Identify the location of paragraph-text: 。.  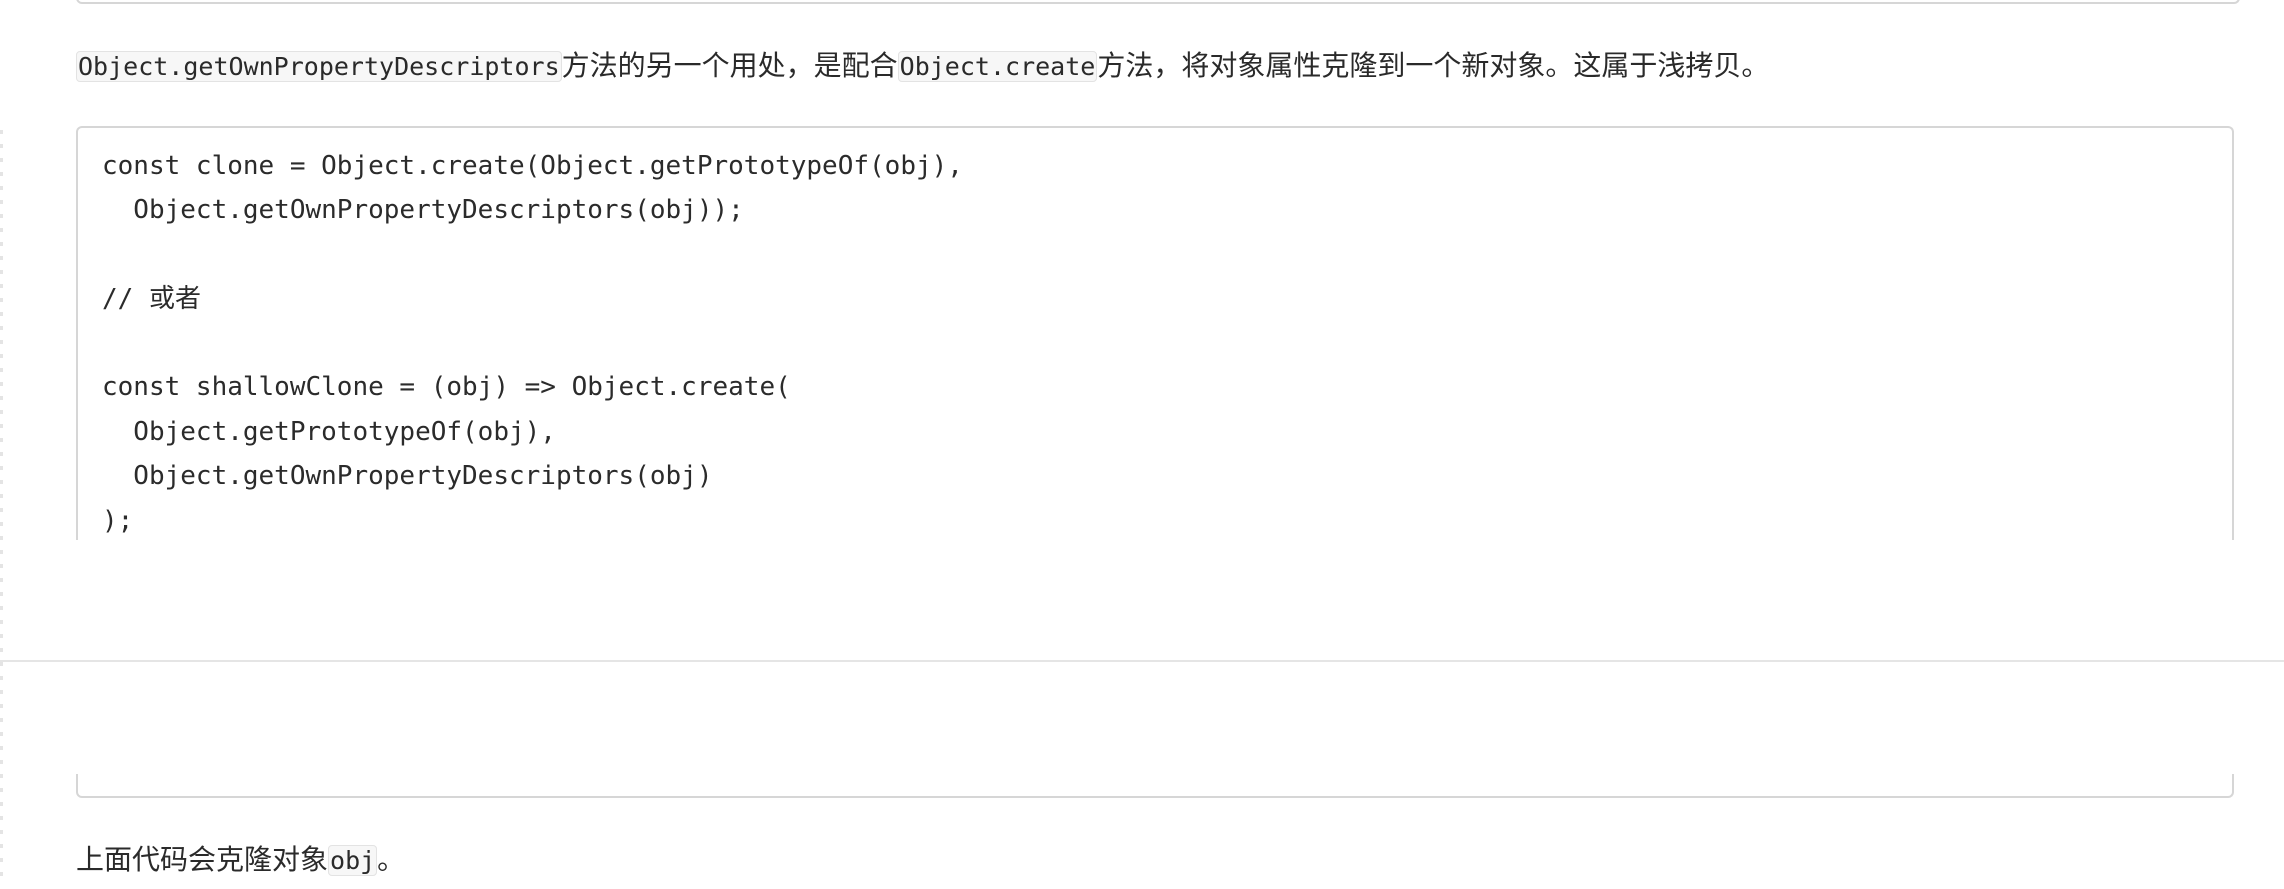
(391, 859).